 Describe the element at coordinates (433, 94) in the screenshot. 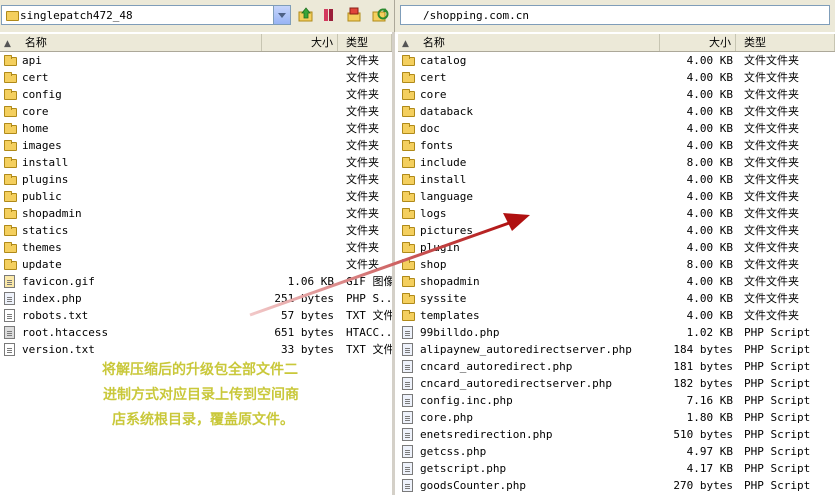

I see `file-name: core` at that location.